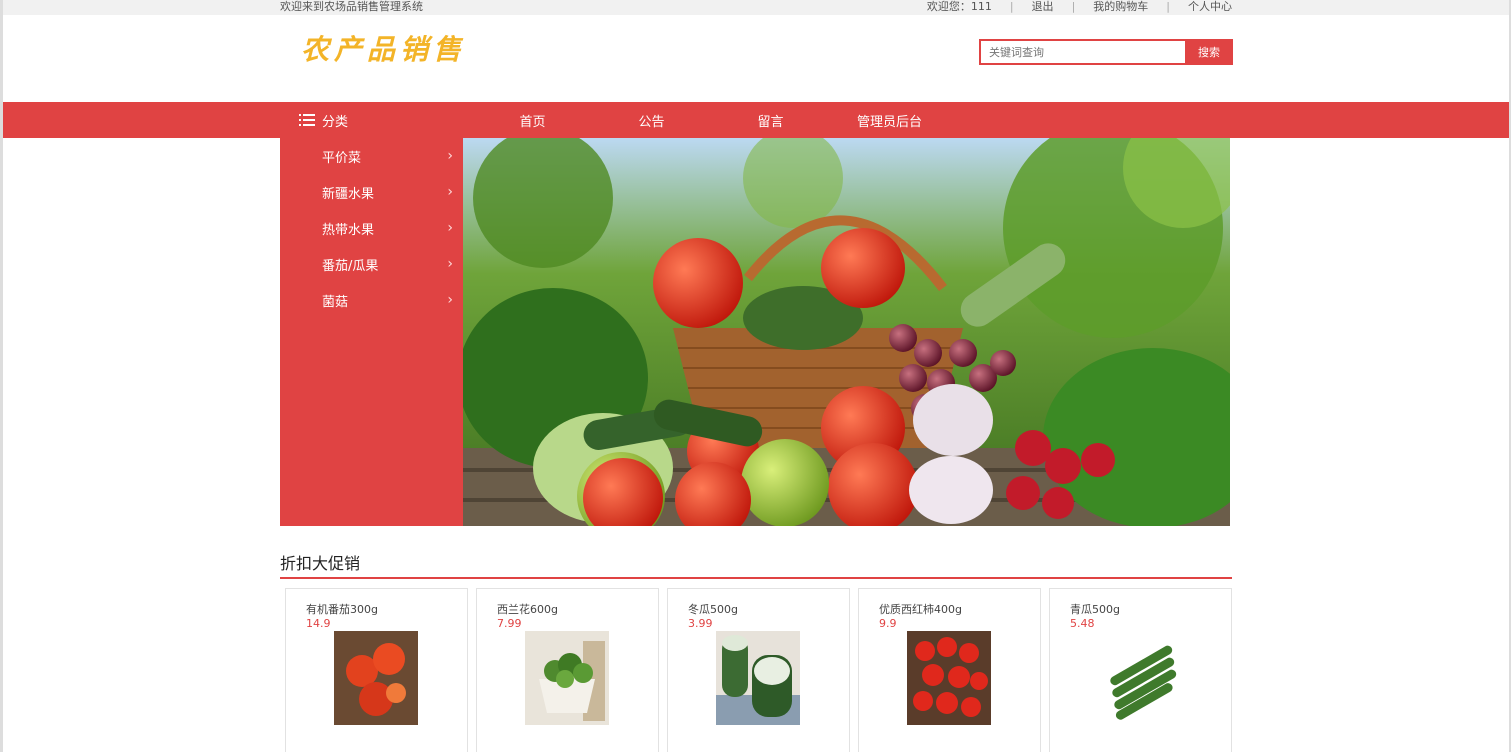  I want to click on main-nav: 分类 首页 公告 留言 管理员后台, so click(756, 120).